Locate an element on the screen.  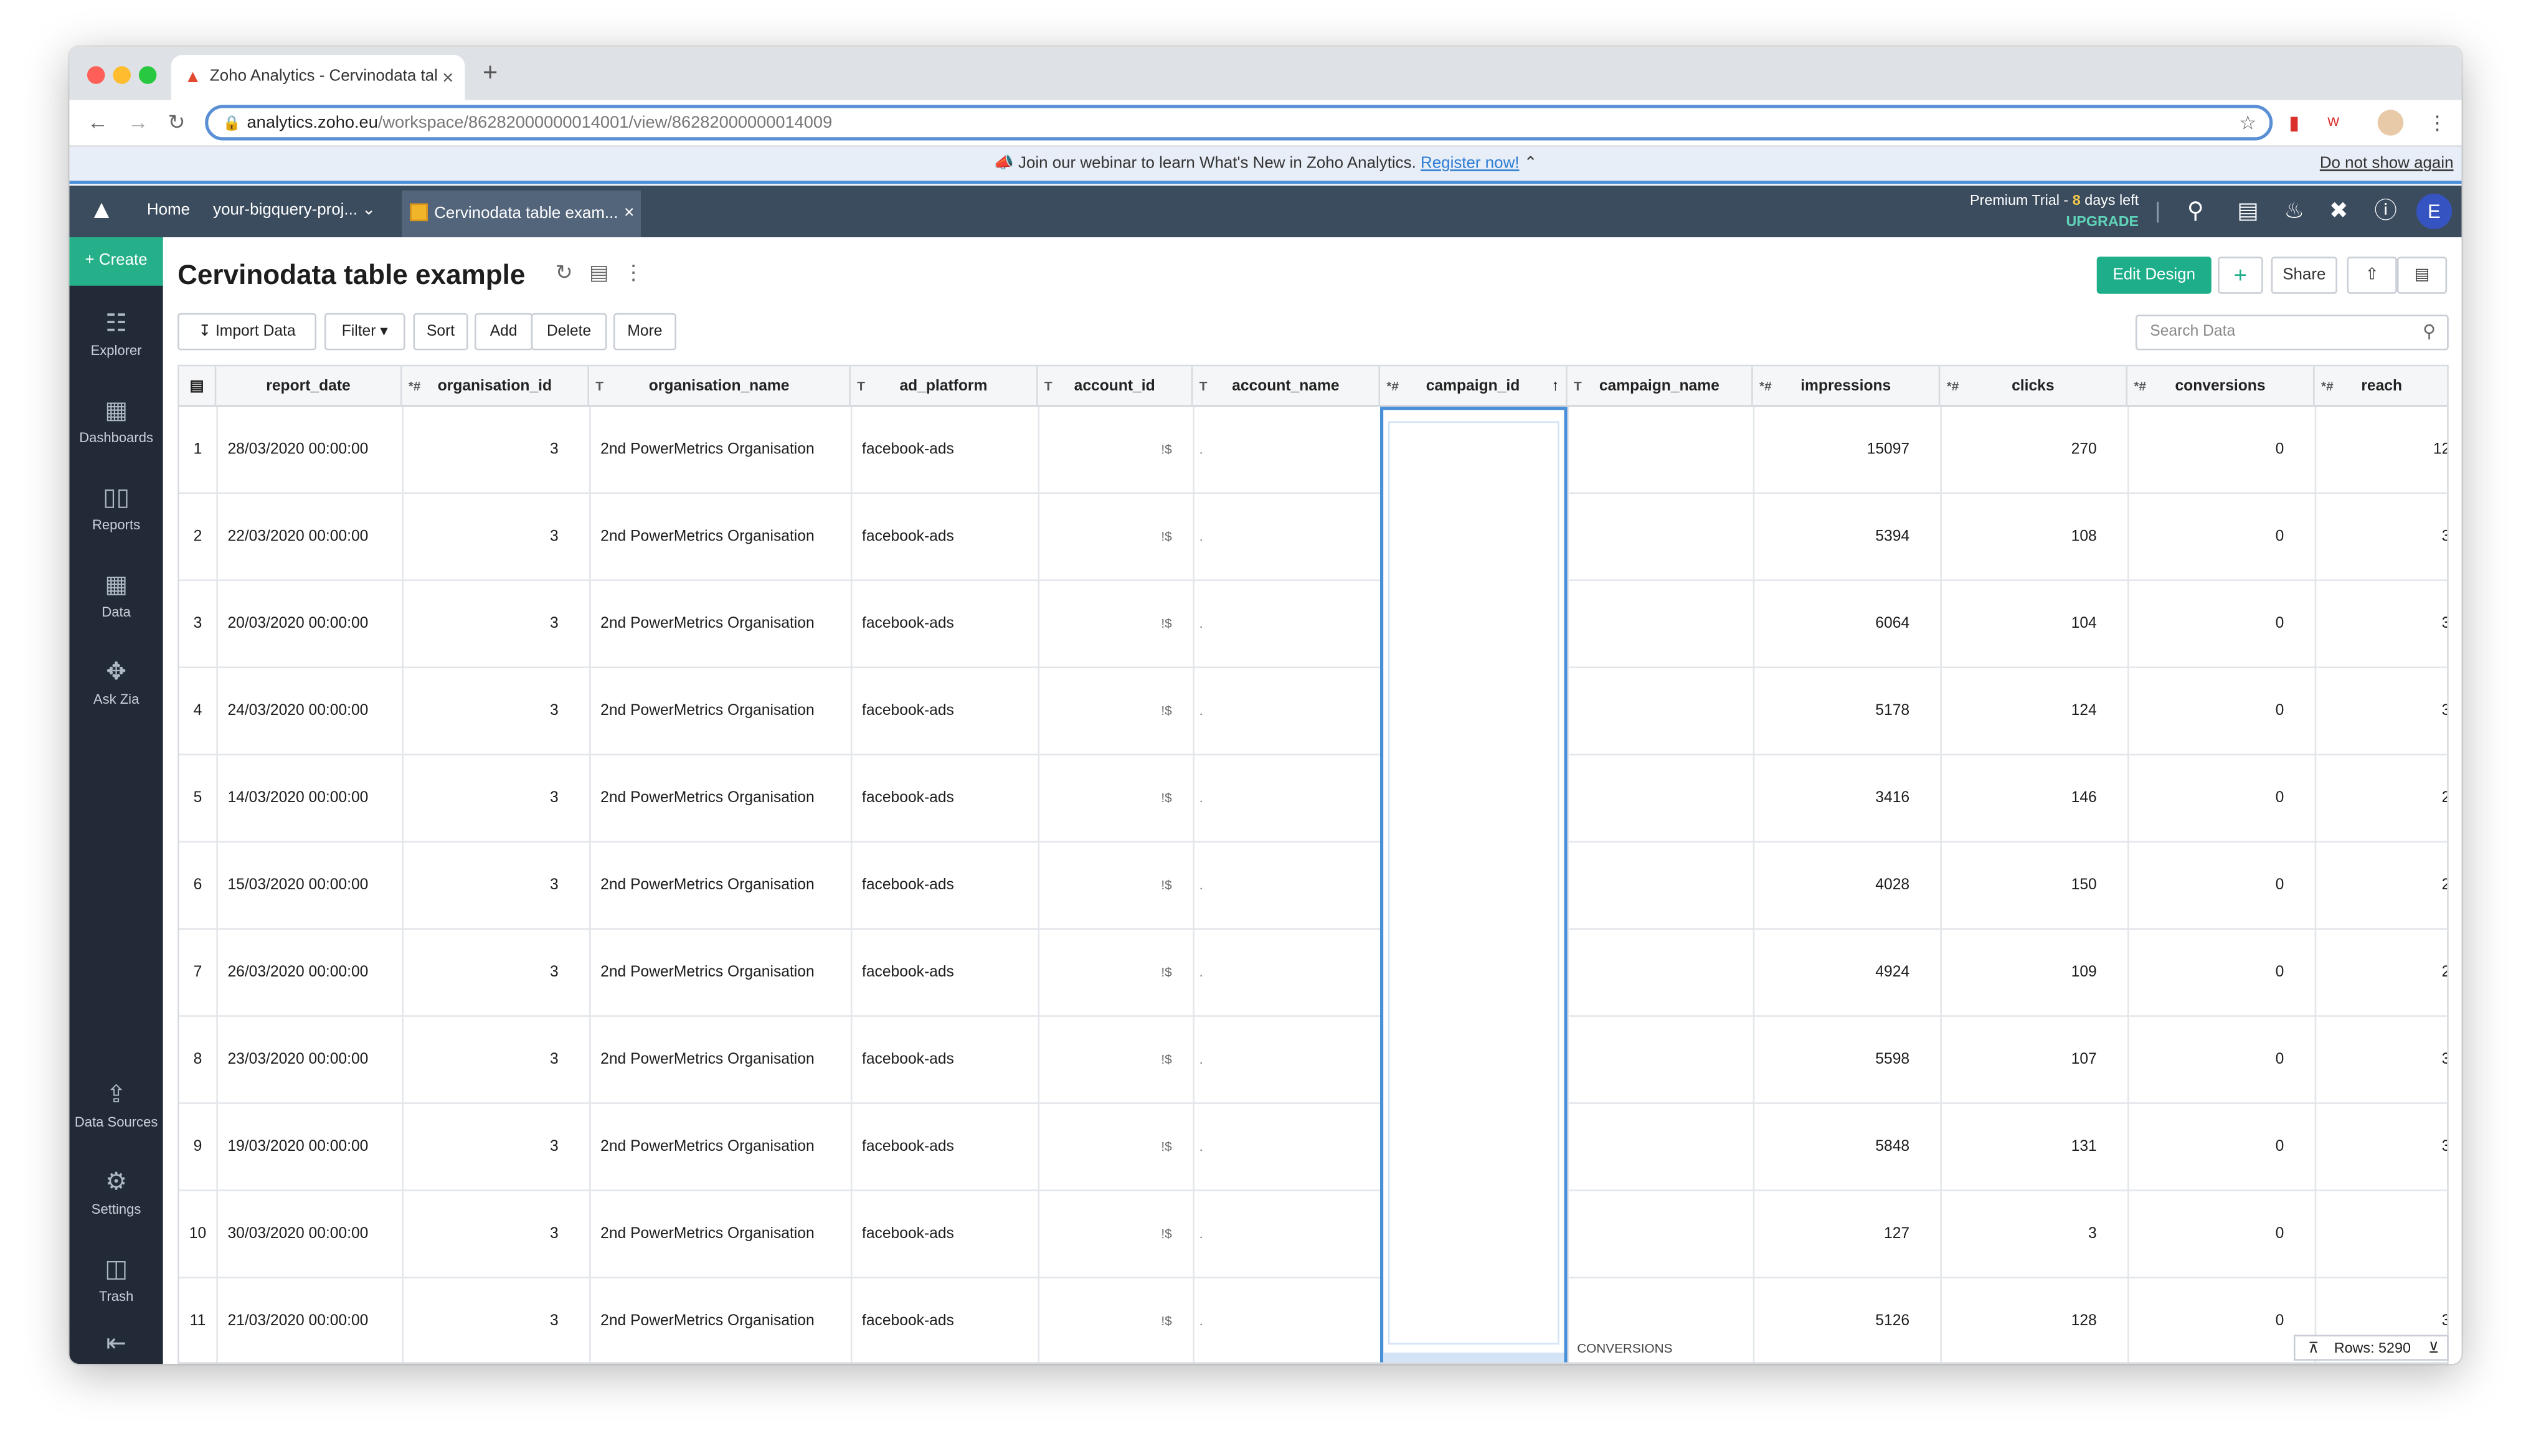
column-header-conversions: *# conversions is located at coordinates (2221, 387).